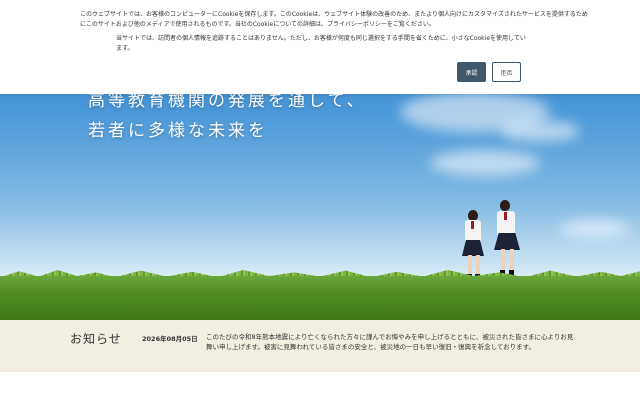 The image size is (640, 400). I want to click on cookie-accept-button: 承認, so click(471, 72).